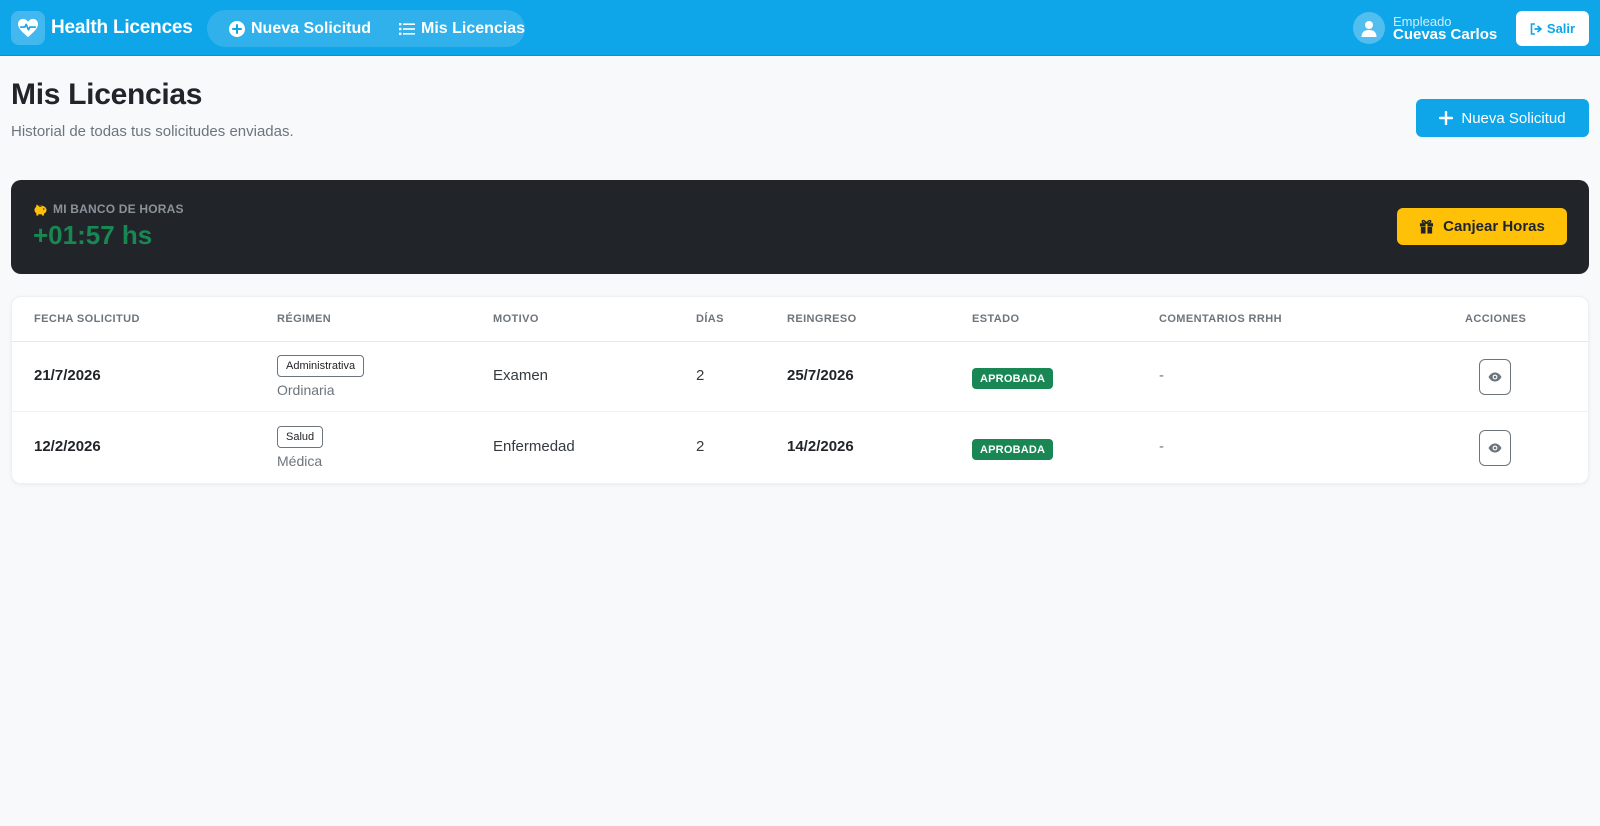 The height and width of the screenshot is (826, 1600). Describe the element at coordinates (306, 390) in the screenshot. I see `regimen-sub: Ordinaria` at that location.